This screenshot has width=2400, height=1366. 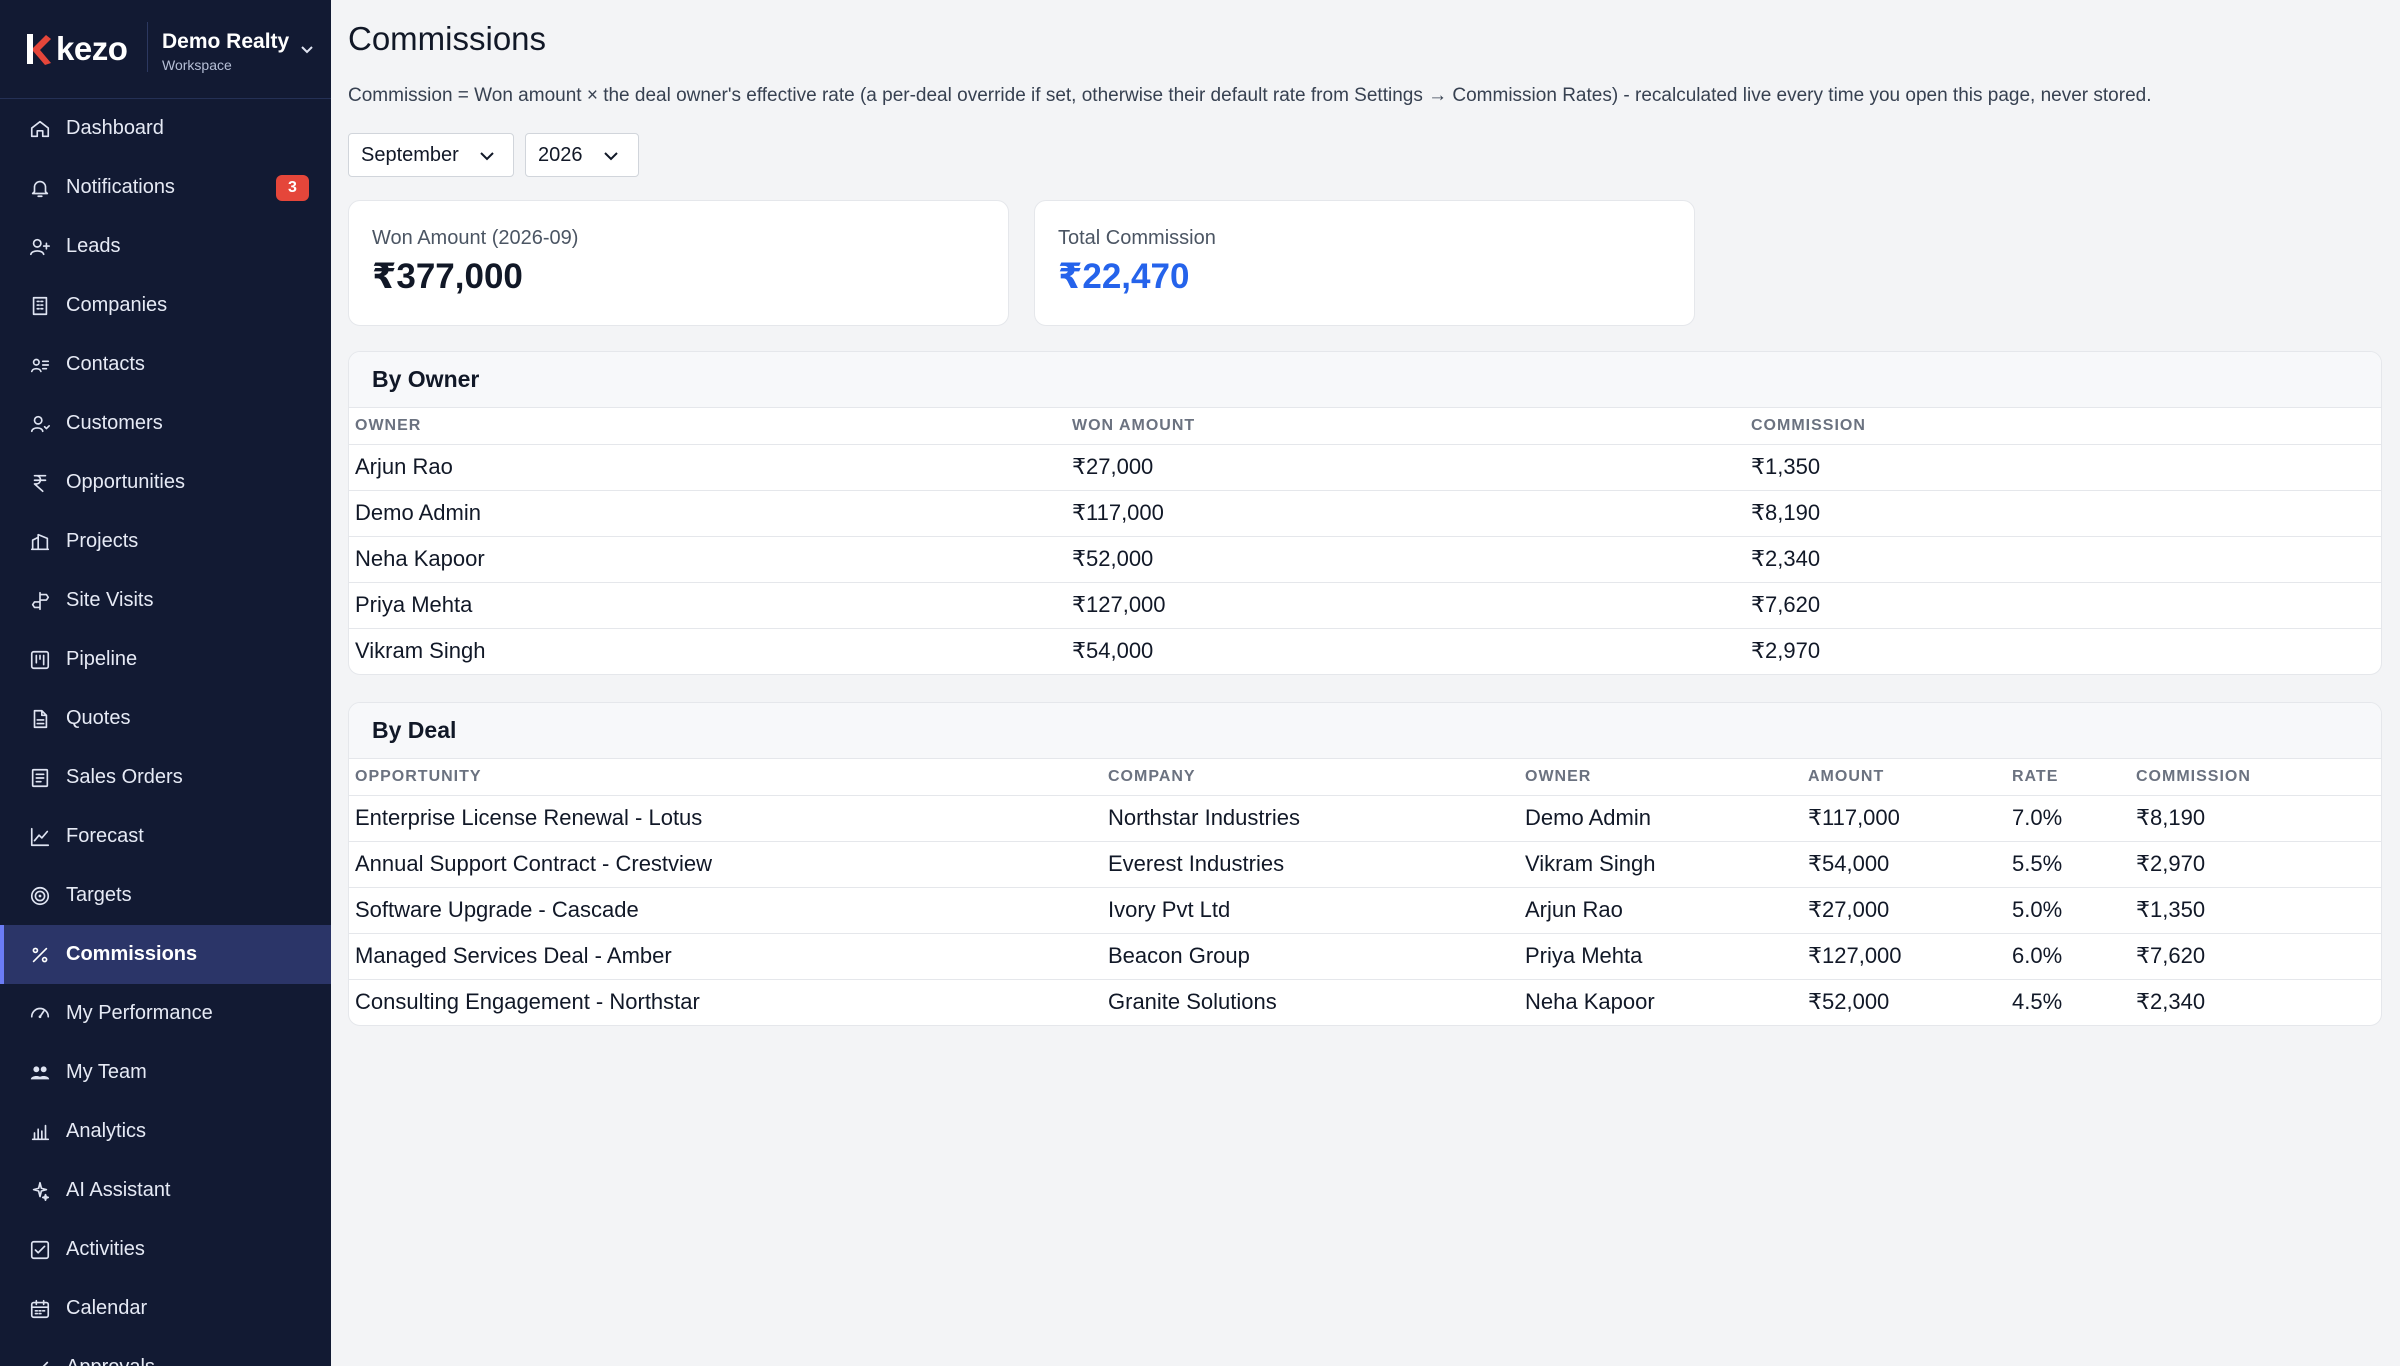 What do you see at coordinates (165, 895) in the screenshot?
I see `sidebar-item-targets: Targets` at bounding box center [165, 895].